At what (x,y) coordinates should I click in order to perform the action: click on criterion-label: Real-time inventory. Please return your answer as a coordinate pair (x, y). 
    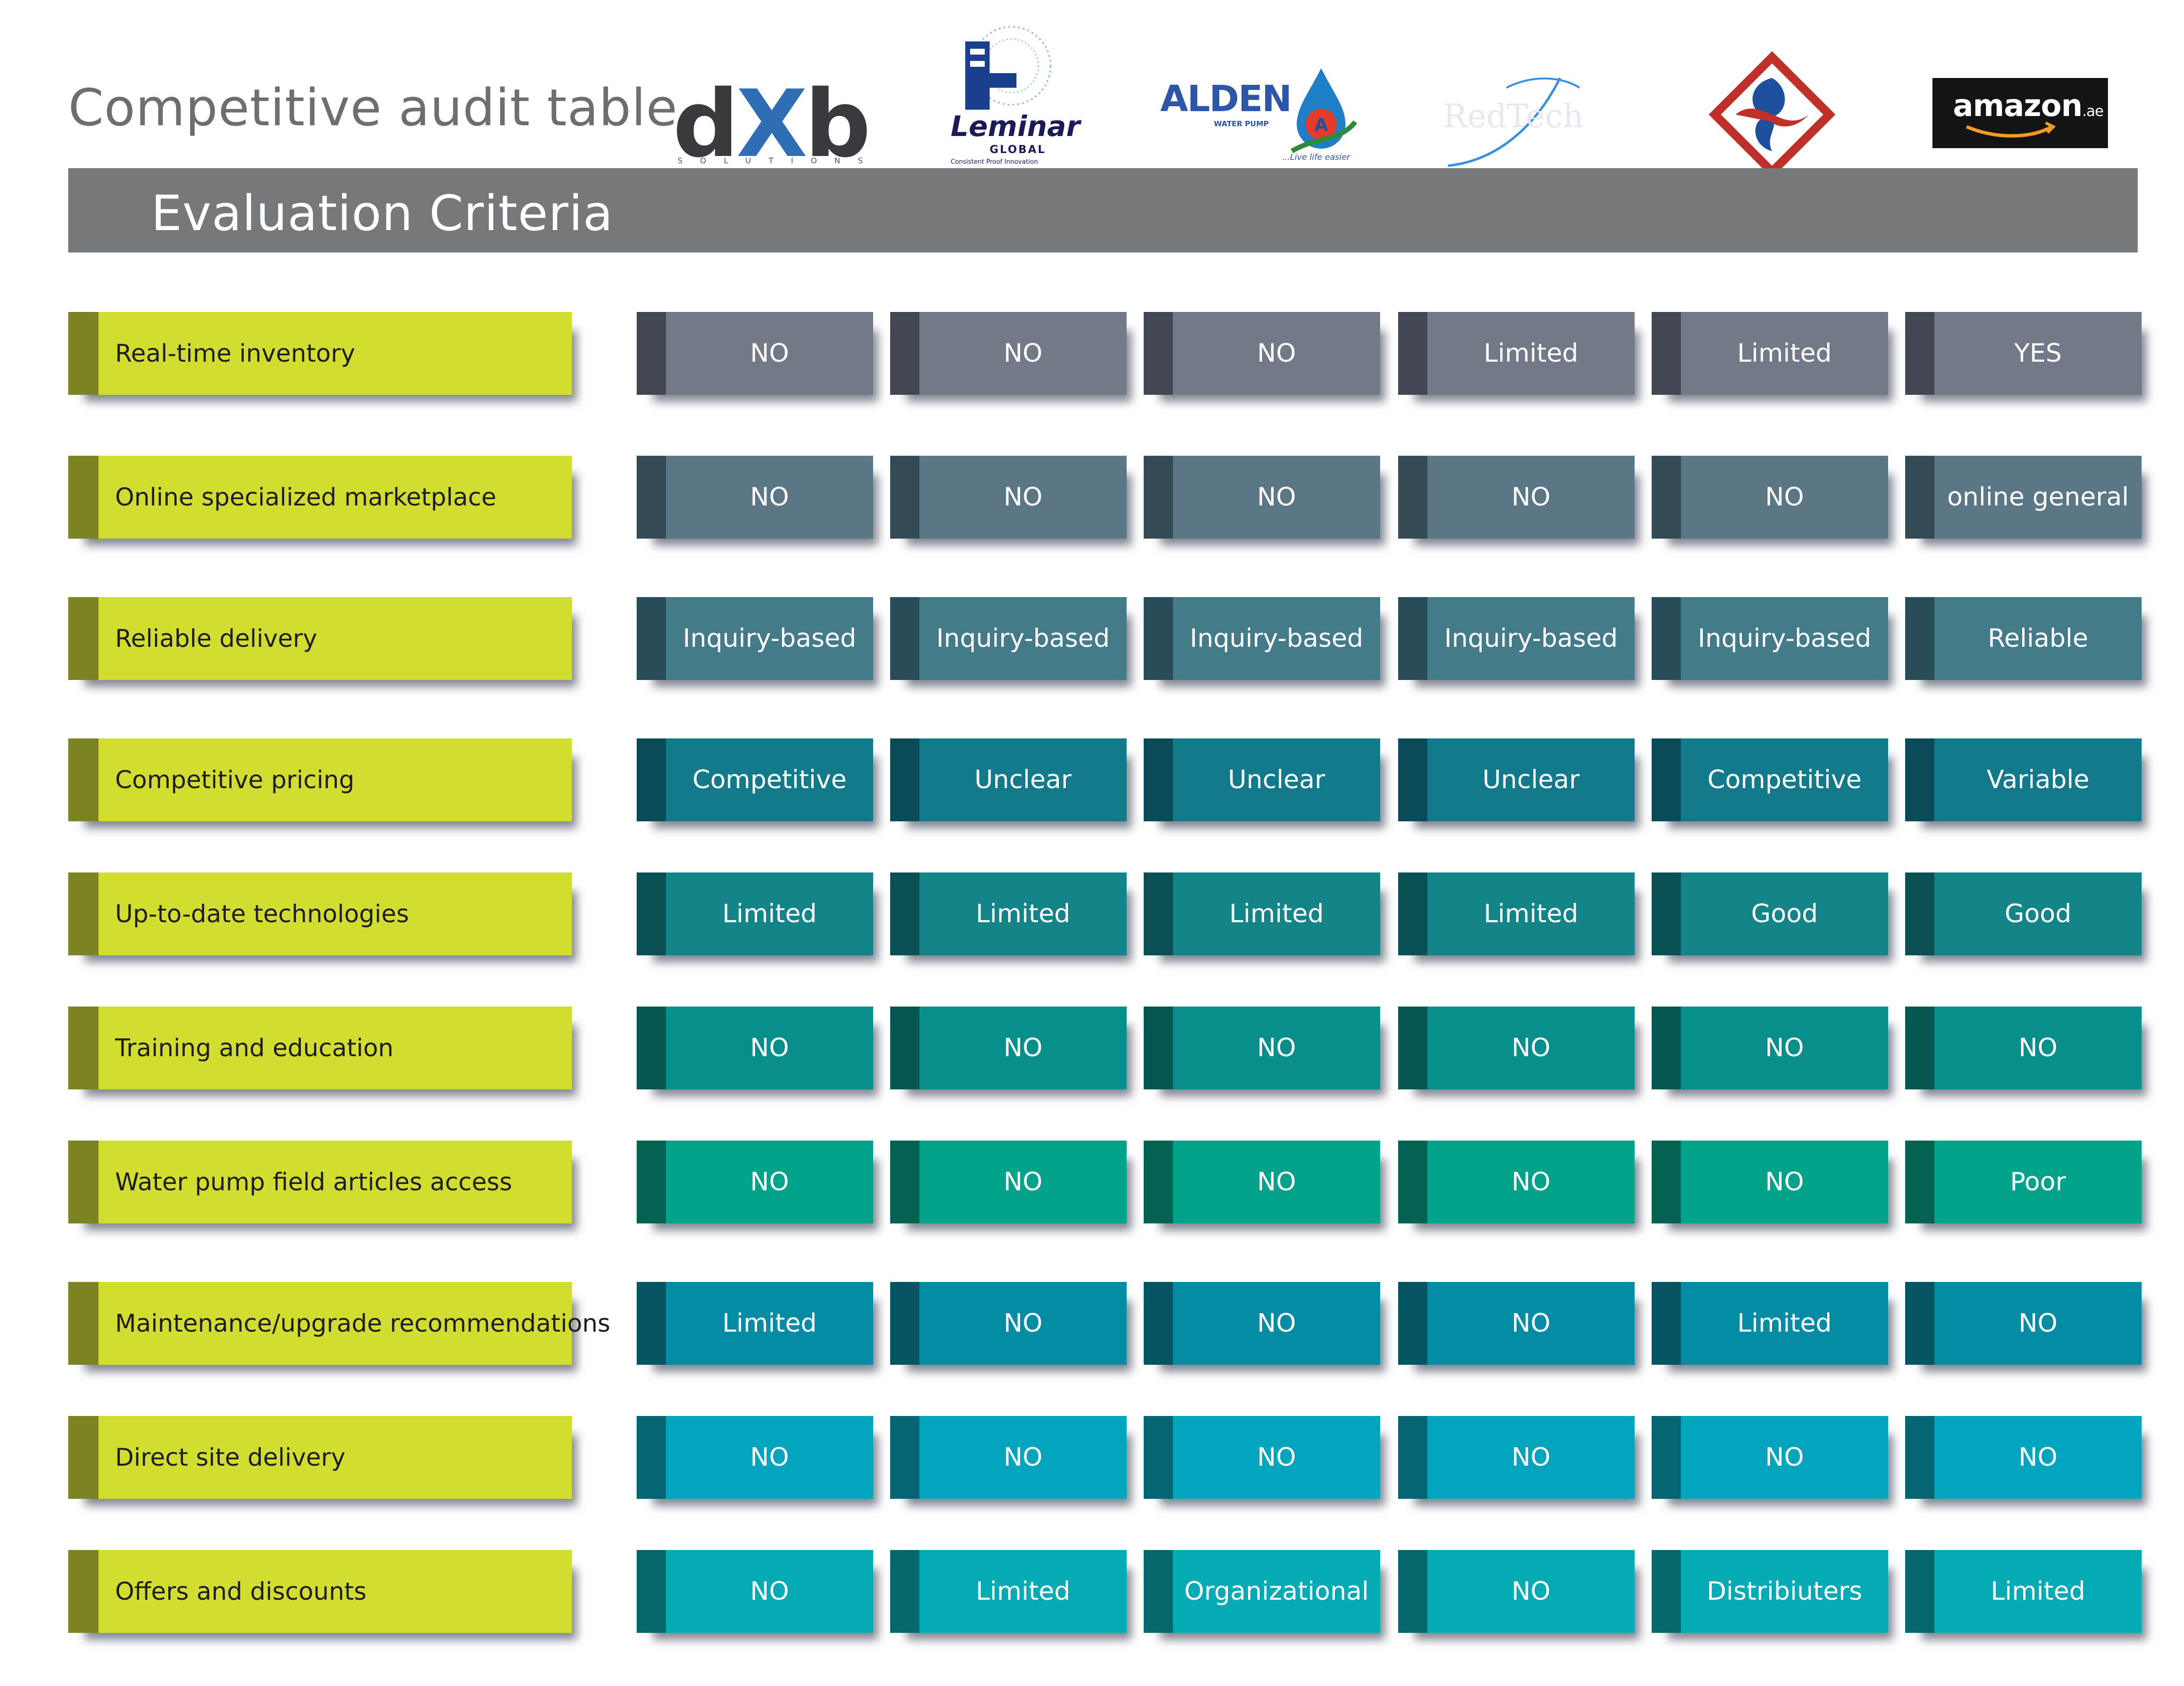
    Looking at the image, I should click on (320, 353).